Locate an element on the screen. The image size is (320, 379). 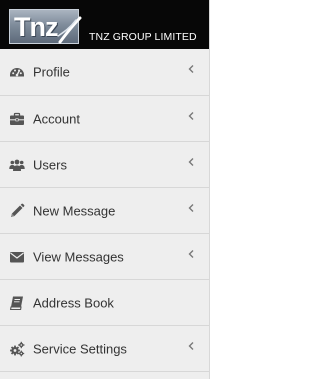
dashboard-icon is located at coordinates (17, 72).